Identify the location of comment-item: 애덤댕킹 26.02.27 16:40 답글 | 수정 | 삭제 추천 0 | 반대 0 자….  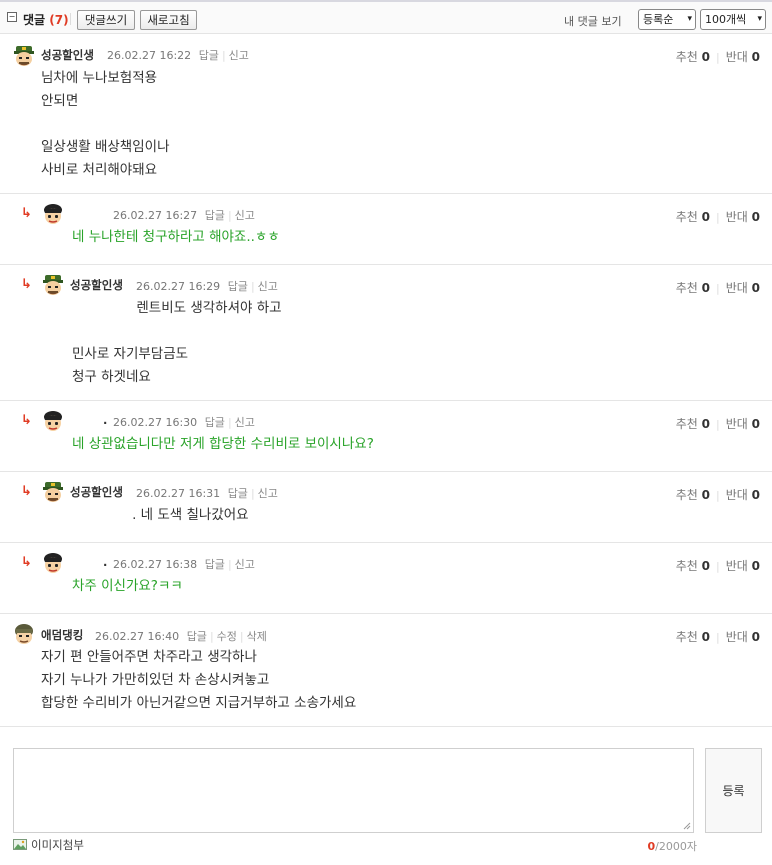
(386, 670).